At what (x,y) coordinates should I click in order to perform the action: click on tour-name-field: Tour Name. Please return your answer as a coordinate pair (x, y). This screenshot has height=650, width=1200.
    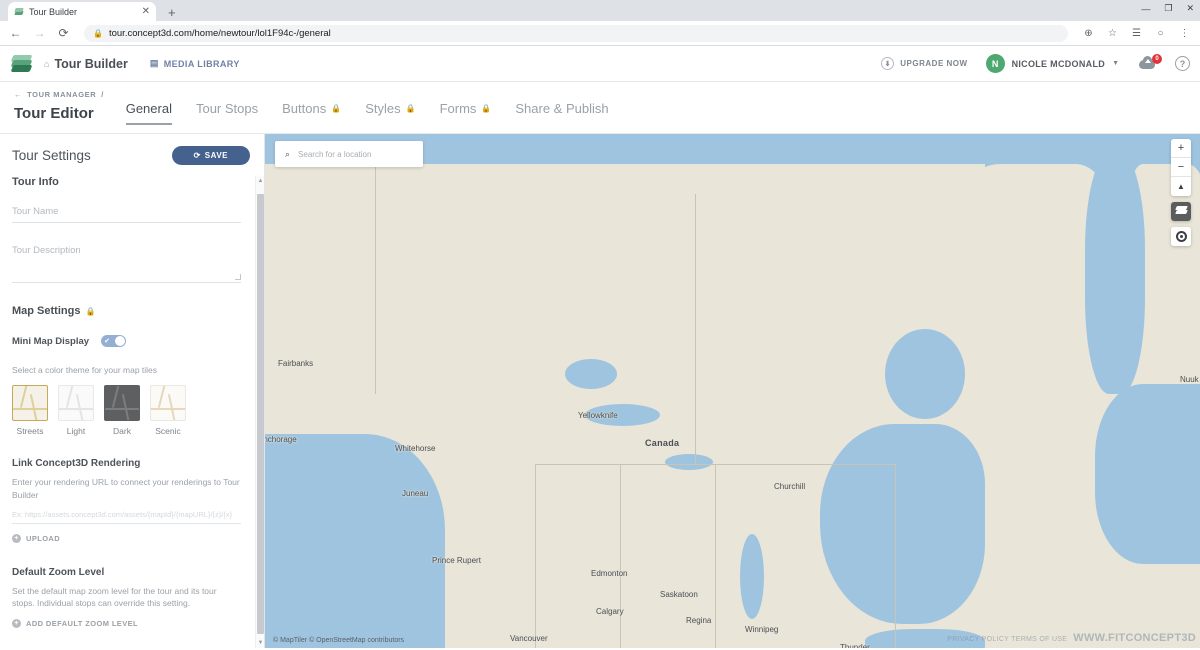
    Looking at the image, I should click on (126, 214).